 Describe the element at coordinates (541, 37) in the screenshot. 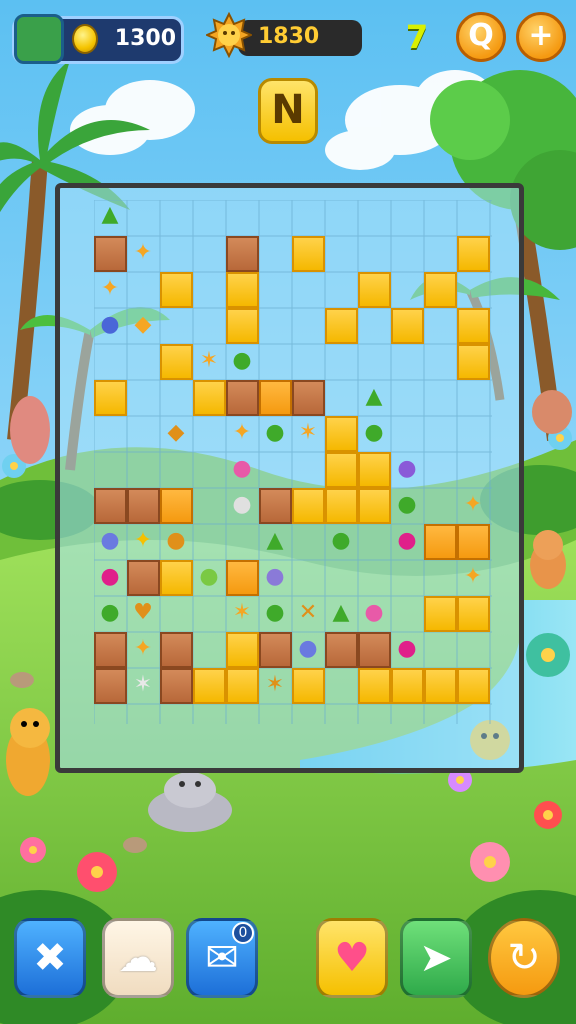

I see `add-button: +` at that location.